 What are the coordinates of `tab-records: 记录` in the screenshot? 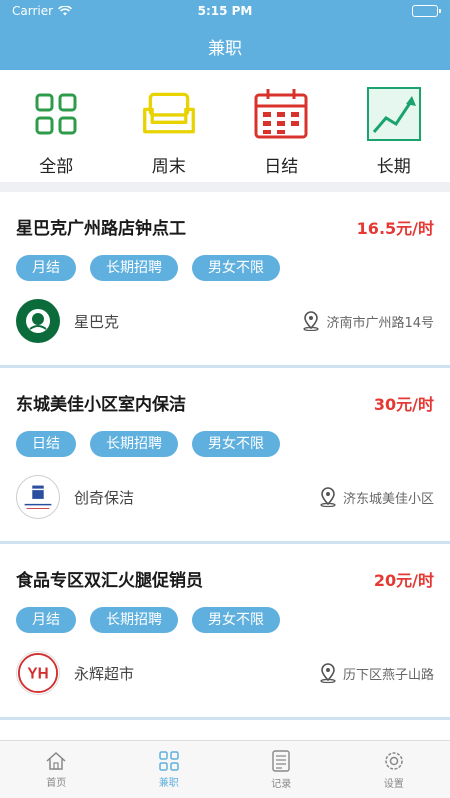 It's located at (281, 769).